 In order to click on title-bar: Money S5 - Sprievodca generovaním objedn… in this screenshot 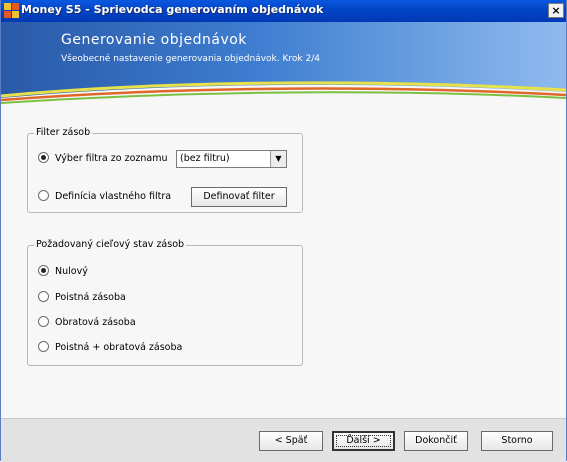, I will do `click(283, 11)`.